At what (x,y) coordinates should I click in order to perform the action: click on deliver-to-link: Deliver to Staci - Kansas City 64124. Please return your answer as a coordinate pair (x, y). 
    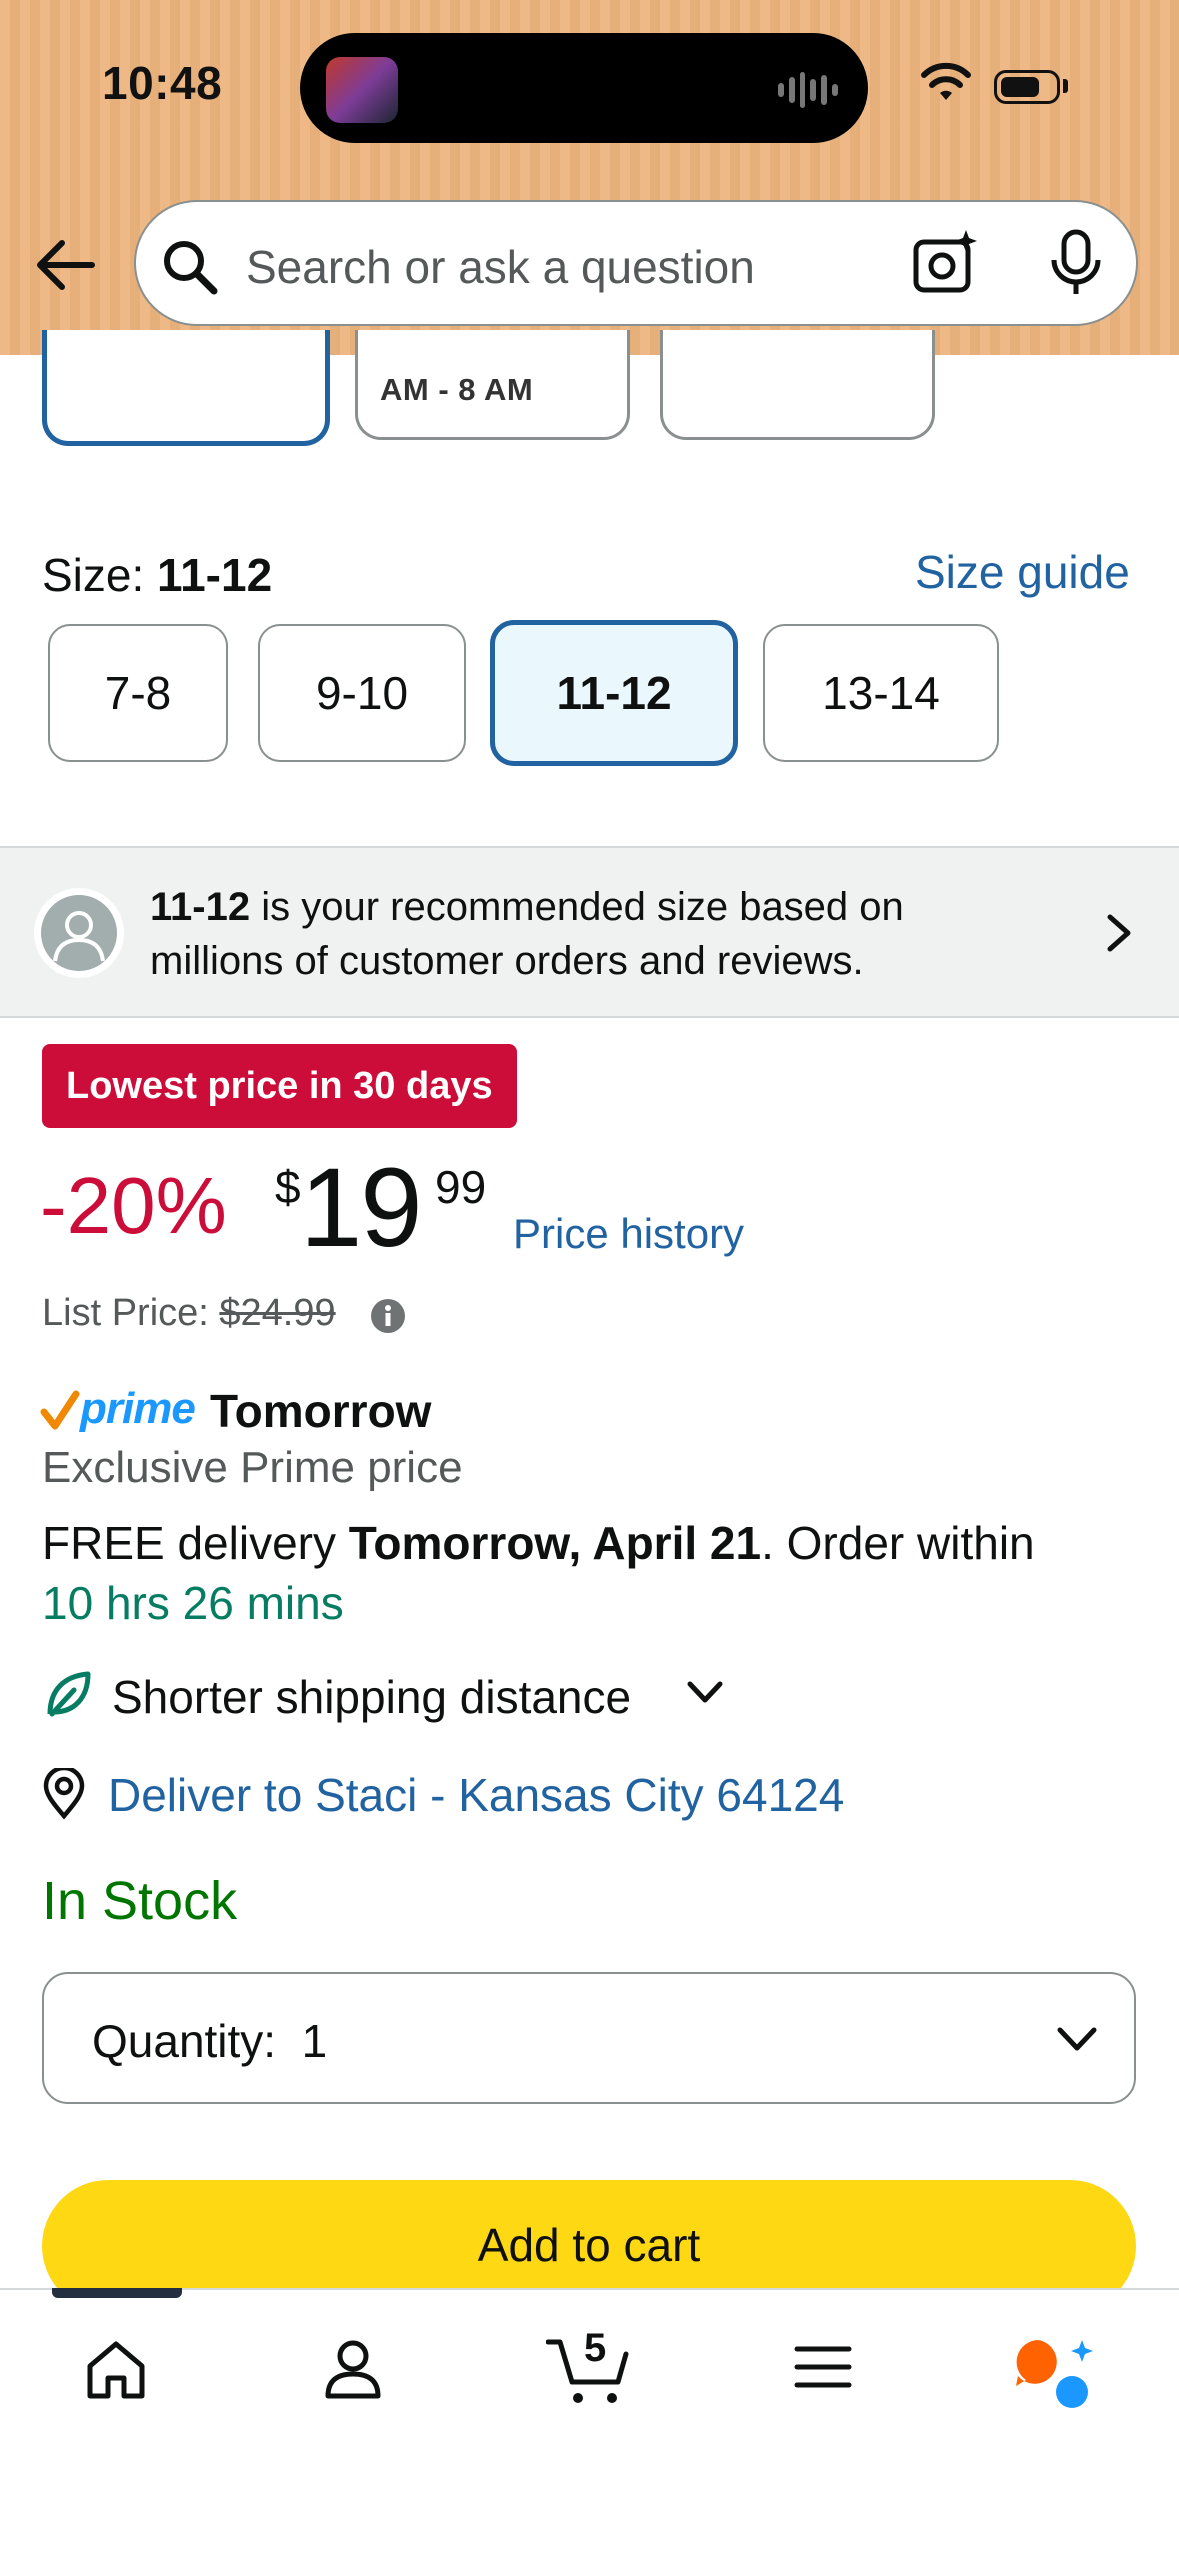
    Looking at the image, I should click on (476, 1795).